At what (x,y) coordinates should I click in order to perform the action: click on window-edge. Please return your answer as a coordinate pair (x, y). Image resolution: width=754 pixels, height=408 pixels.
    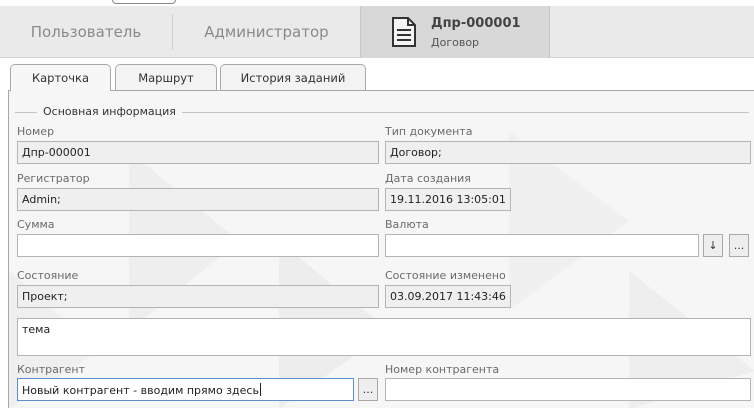
    Looking at the image, I should click on (144, 2).